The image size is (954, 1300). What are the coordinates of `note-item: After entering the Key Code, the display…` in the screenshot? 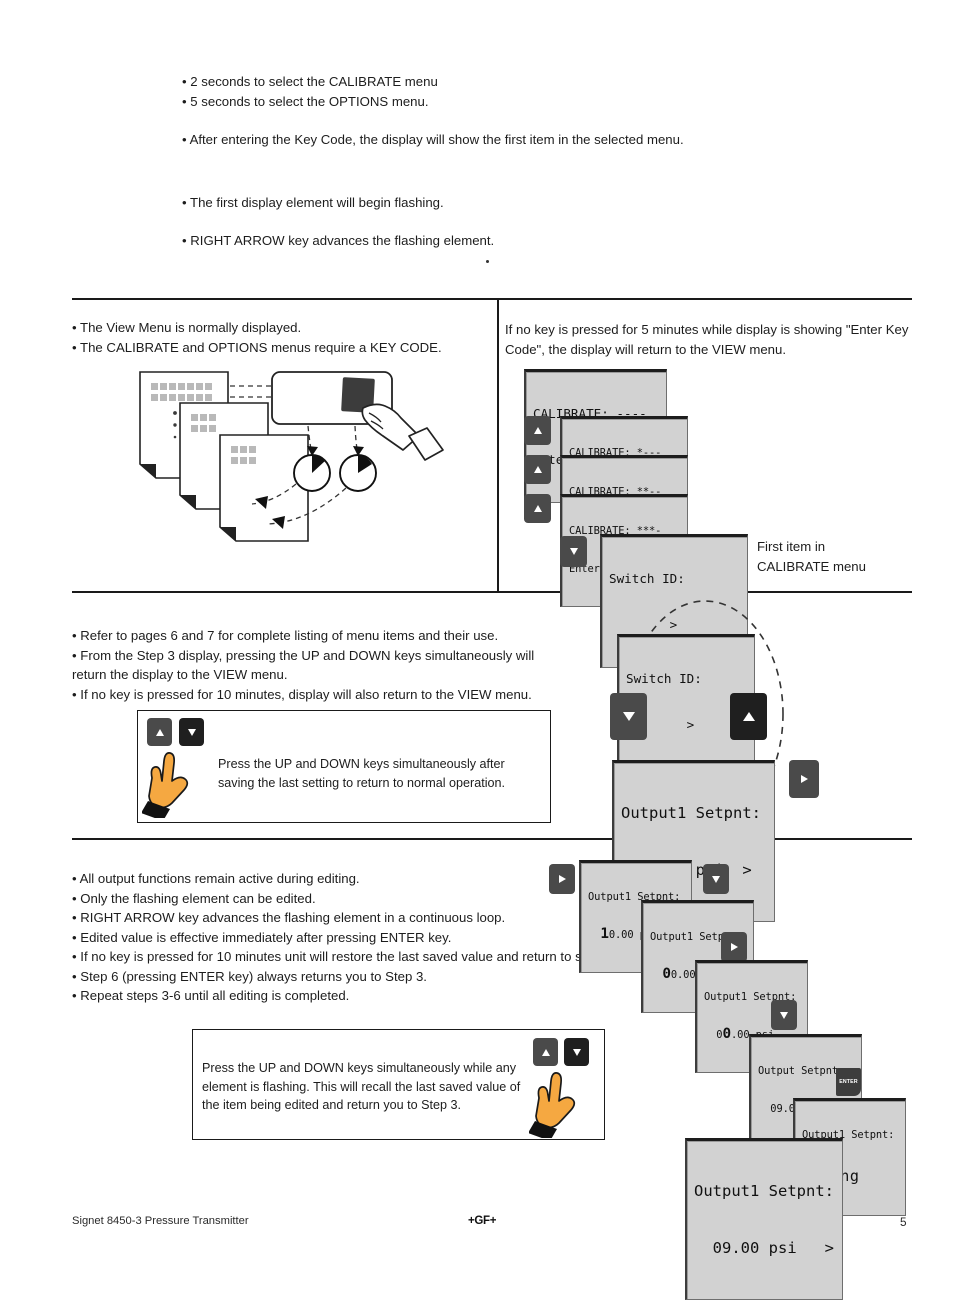 It's located at (482, 140).